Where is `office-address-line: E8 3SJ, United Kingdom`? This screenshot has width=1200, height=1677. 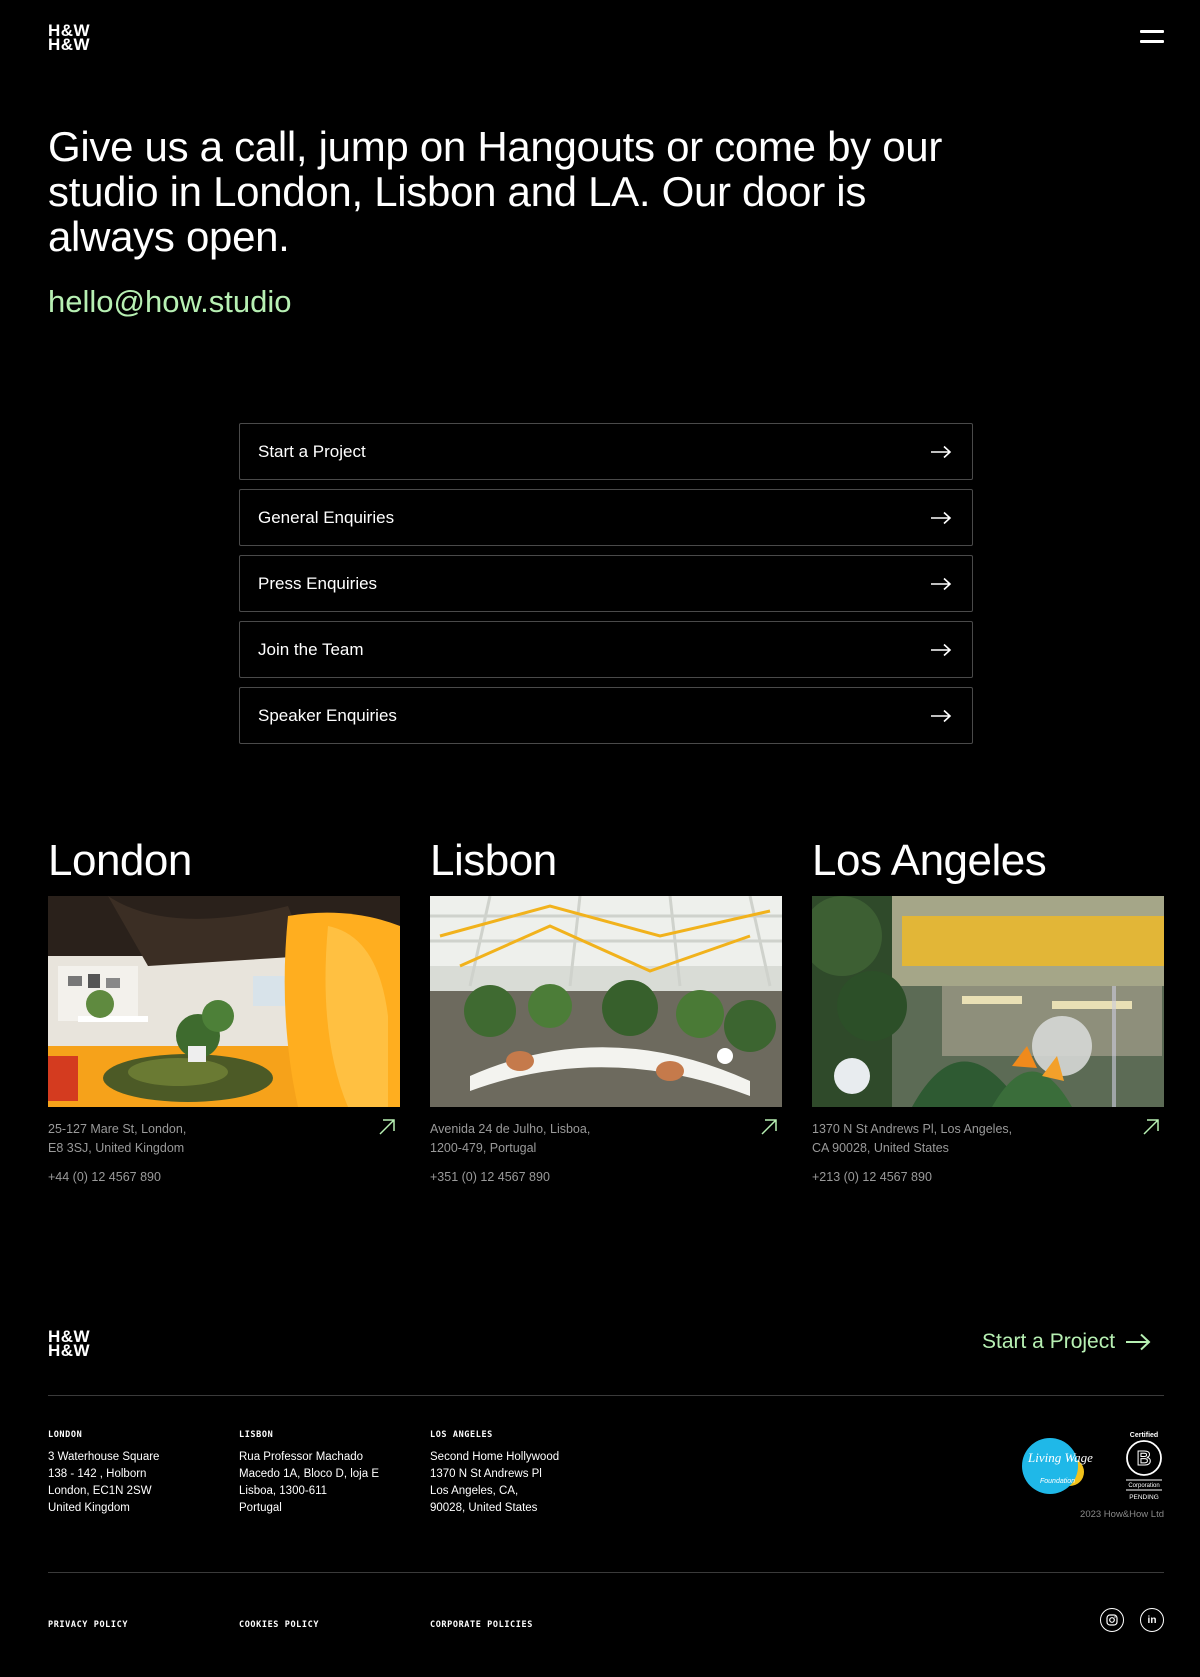 office-address-line: E8 3SJ, United Kingdom is located at coordinates (116, 1148).